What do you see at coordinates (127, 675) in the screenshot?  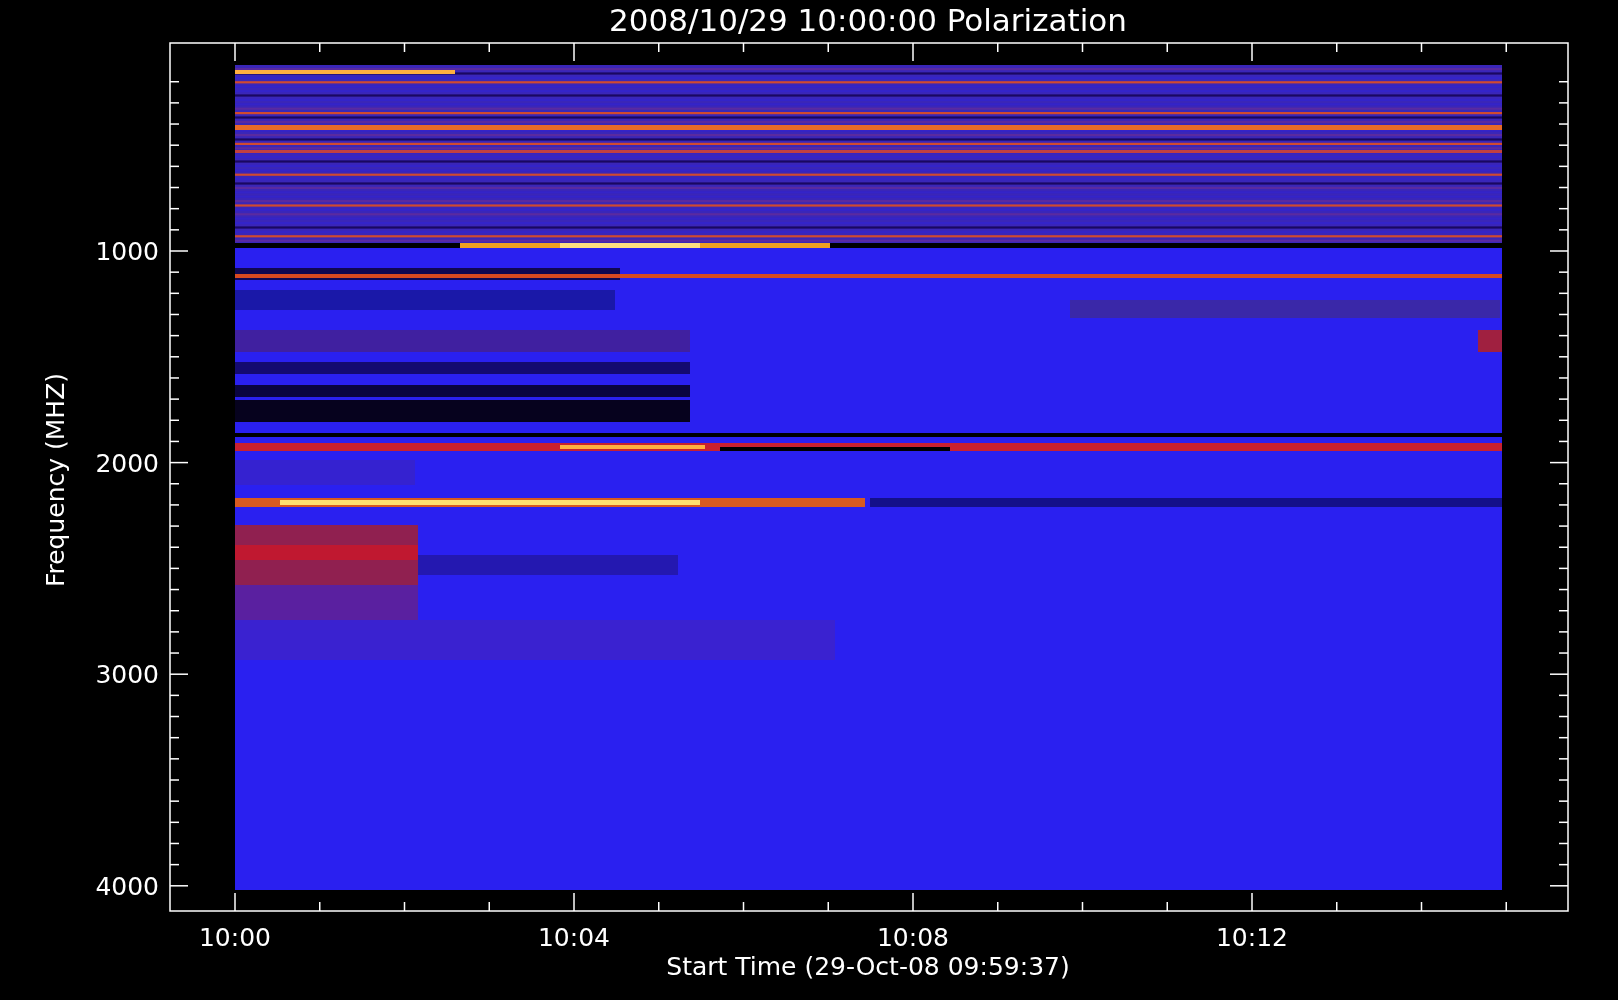 I see `y-tick-label: 3000` at bounding box center [127, 675].